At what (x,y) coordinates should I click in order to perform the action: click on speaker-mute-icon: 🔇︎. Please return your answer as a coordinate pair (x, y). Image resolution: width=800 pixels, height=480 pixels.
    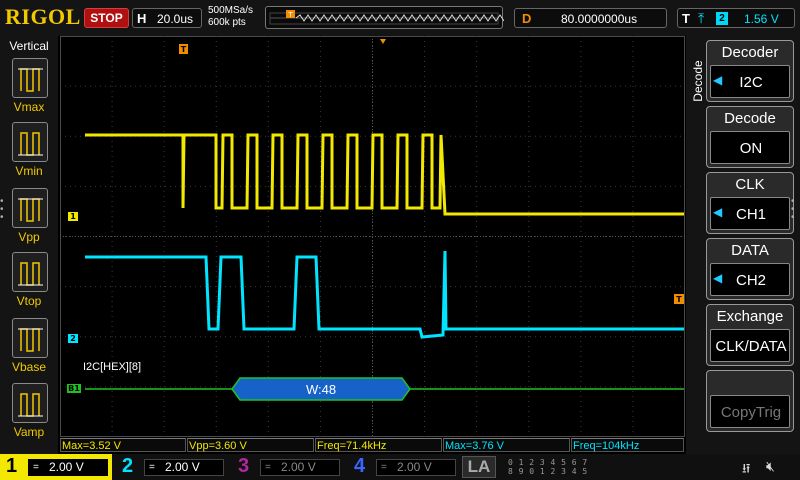
    Looking at the image, I should click on (770, 466).